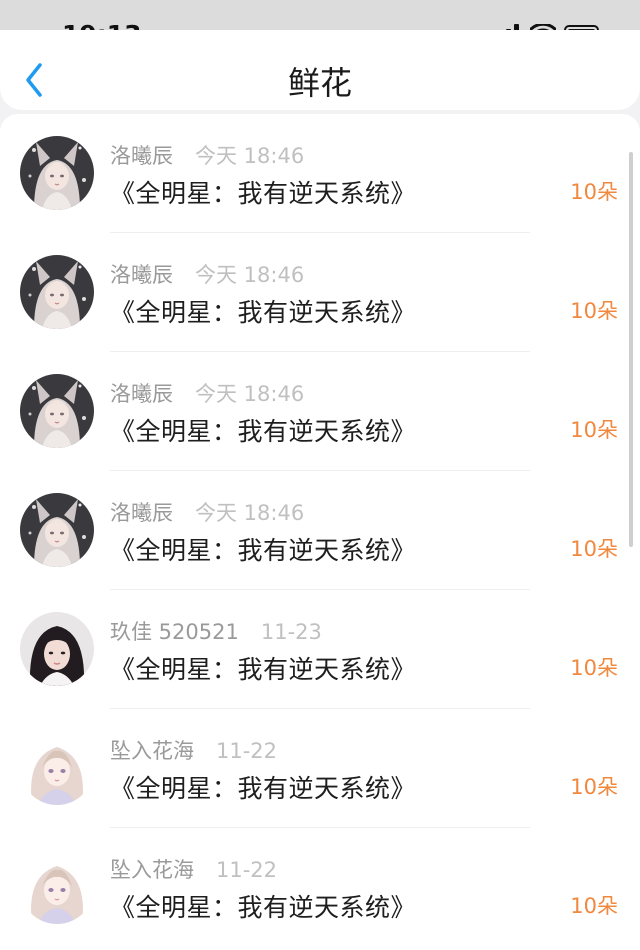  Describe the element at coordinates (291, 632) in the screenshot. I see `timestamp: 11-23` at that location.